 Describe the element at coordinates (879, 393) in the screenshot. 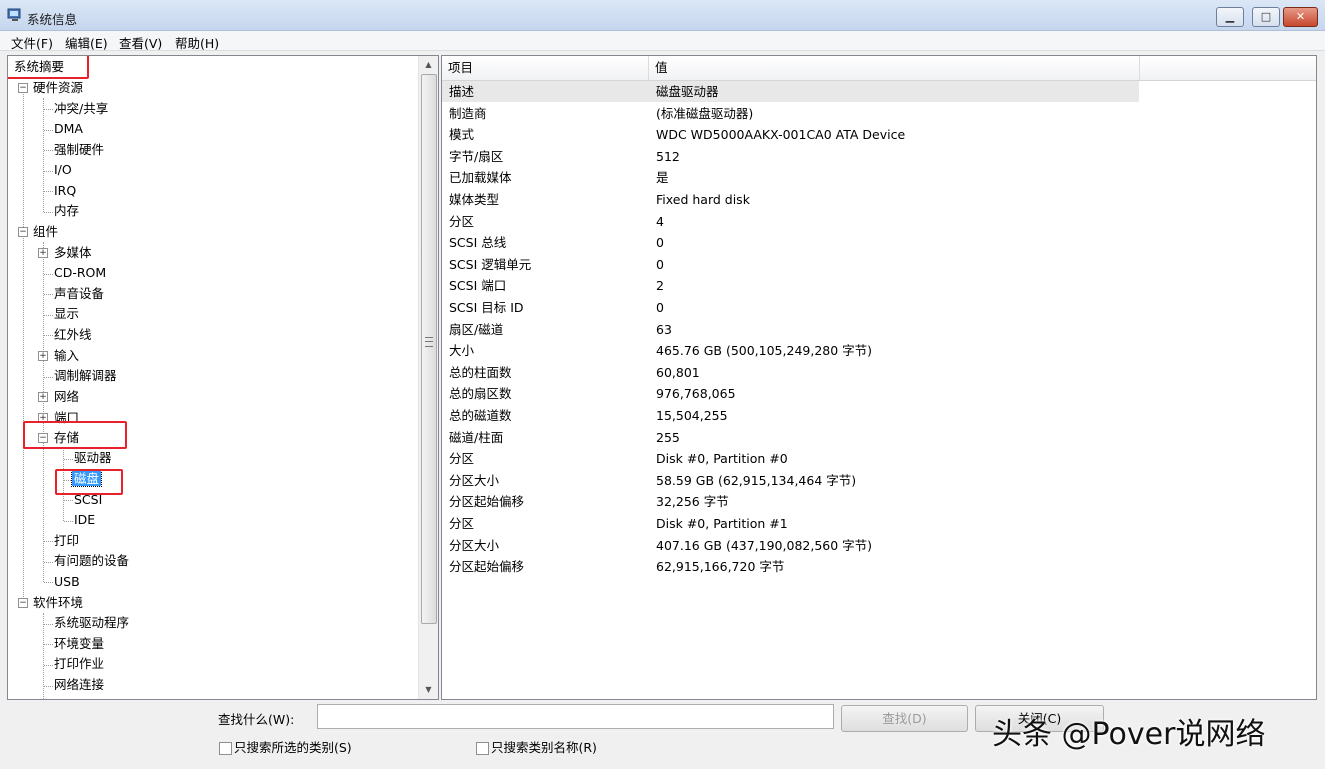

I see `table-row: 总的扇区数 976,768,065` at that location.